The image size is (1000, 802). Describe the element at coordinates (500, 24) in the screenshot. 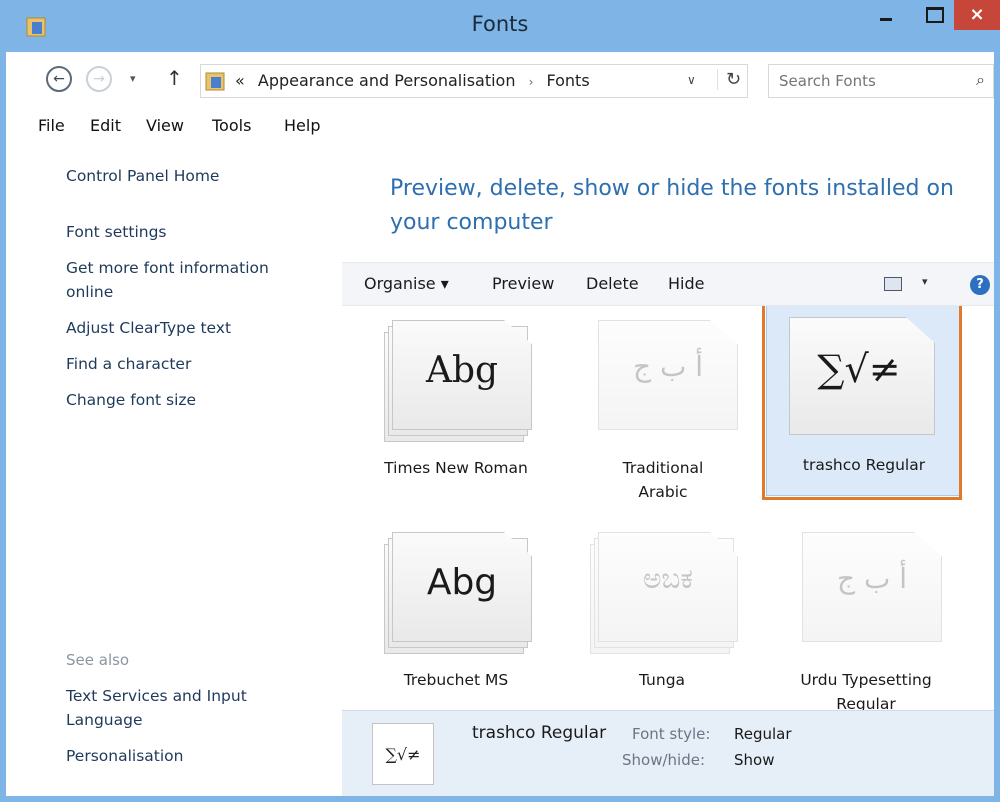

I see `window-title: Fonts` at that location.